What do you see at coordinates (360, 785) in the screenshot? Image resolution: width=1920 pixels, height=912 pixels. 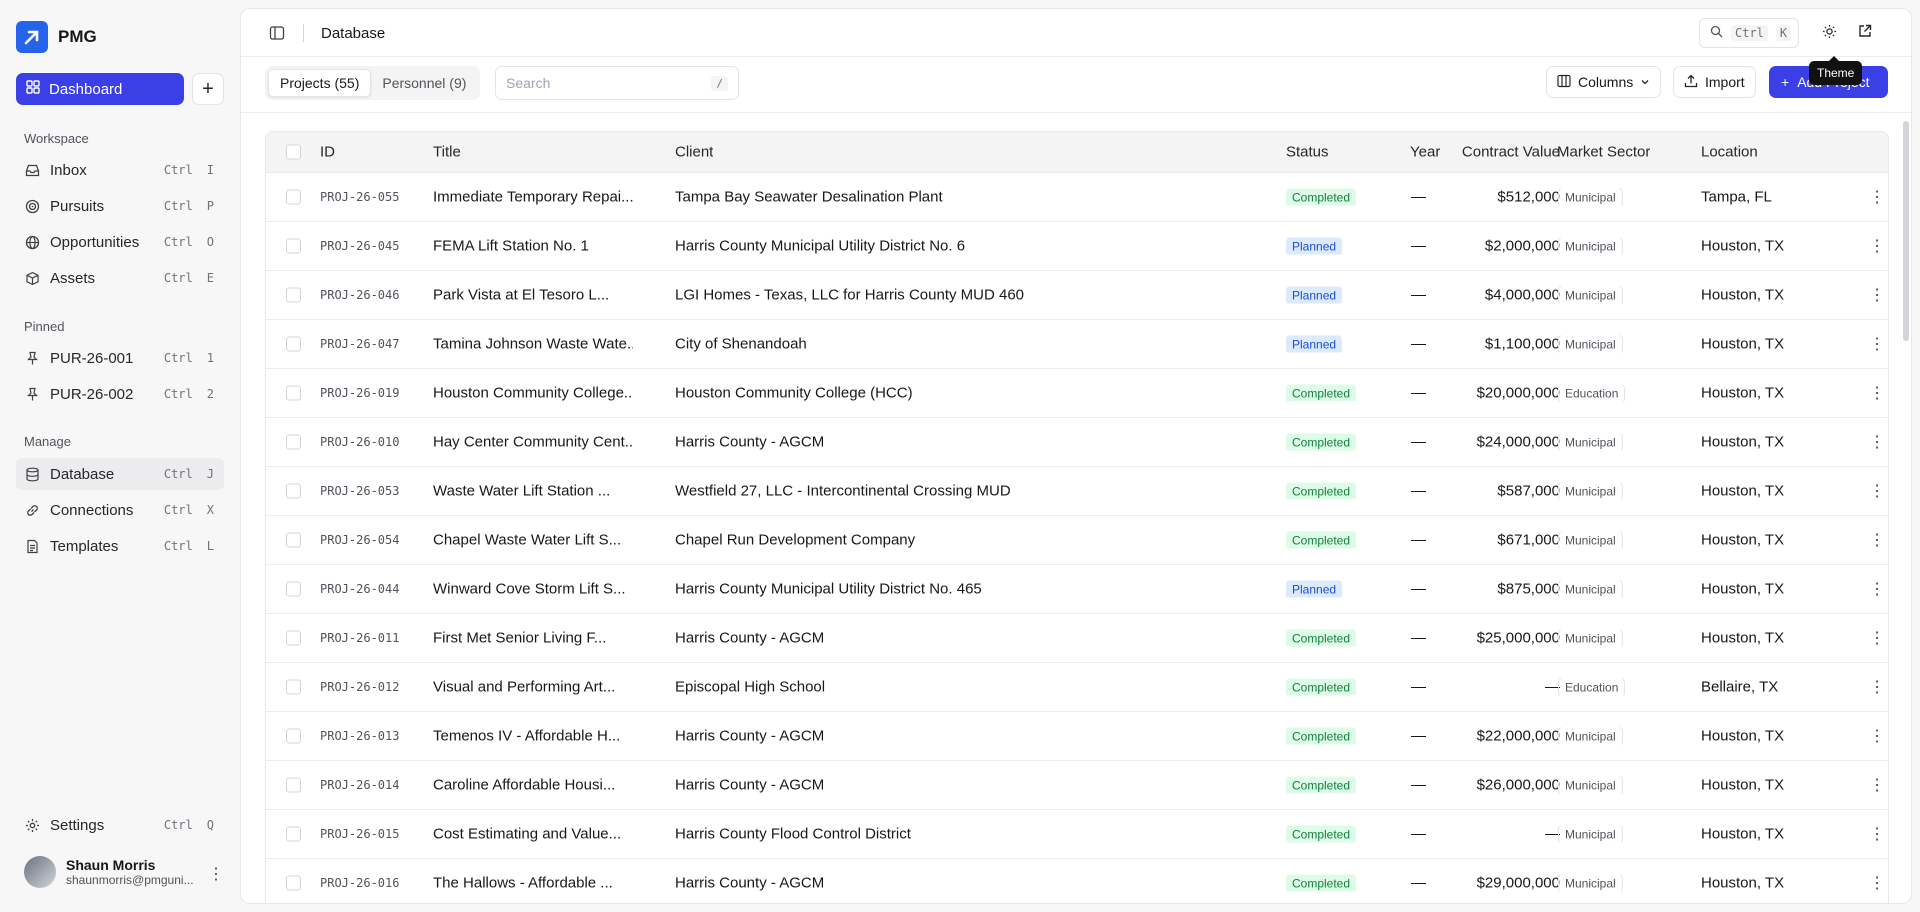 I see `cell-id: PROJ-26-014` at bounding box center [360, 785].